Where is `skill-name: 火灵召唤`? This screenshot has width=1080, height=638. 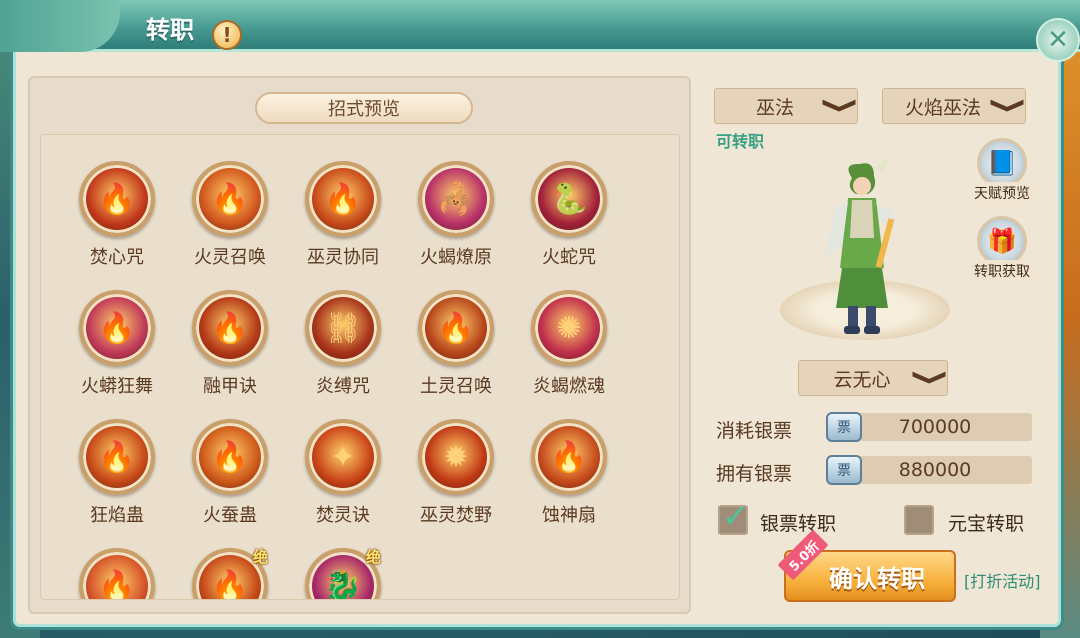 skill-name: 火灵召唤 is located at coordinates (230, 257).